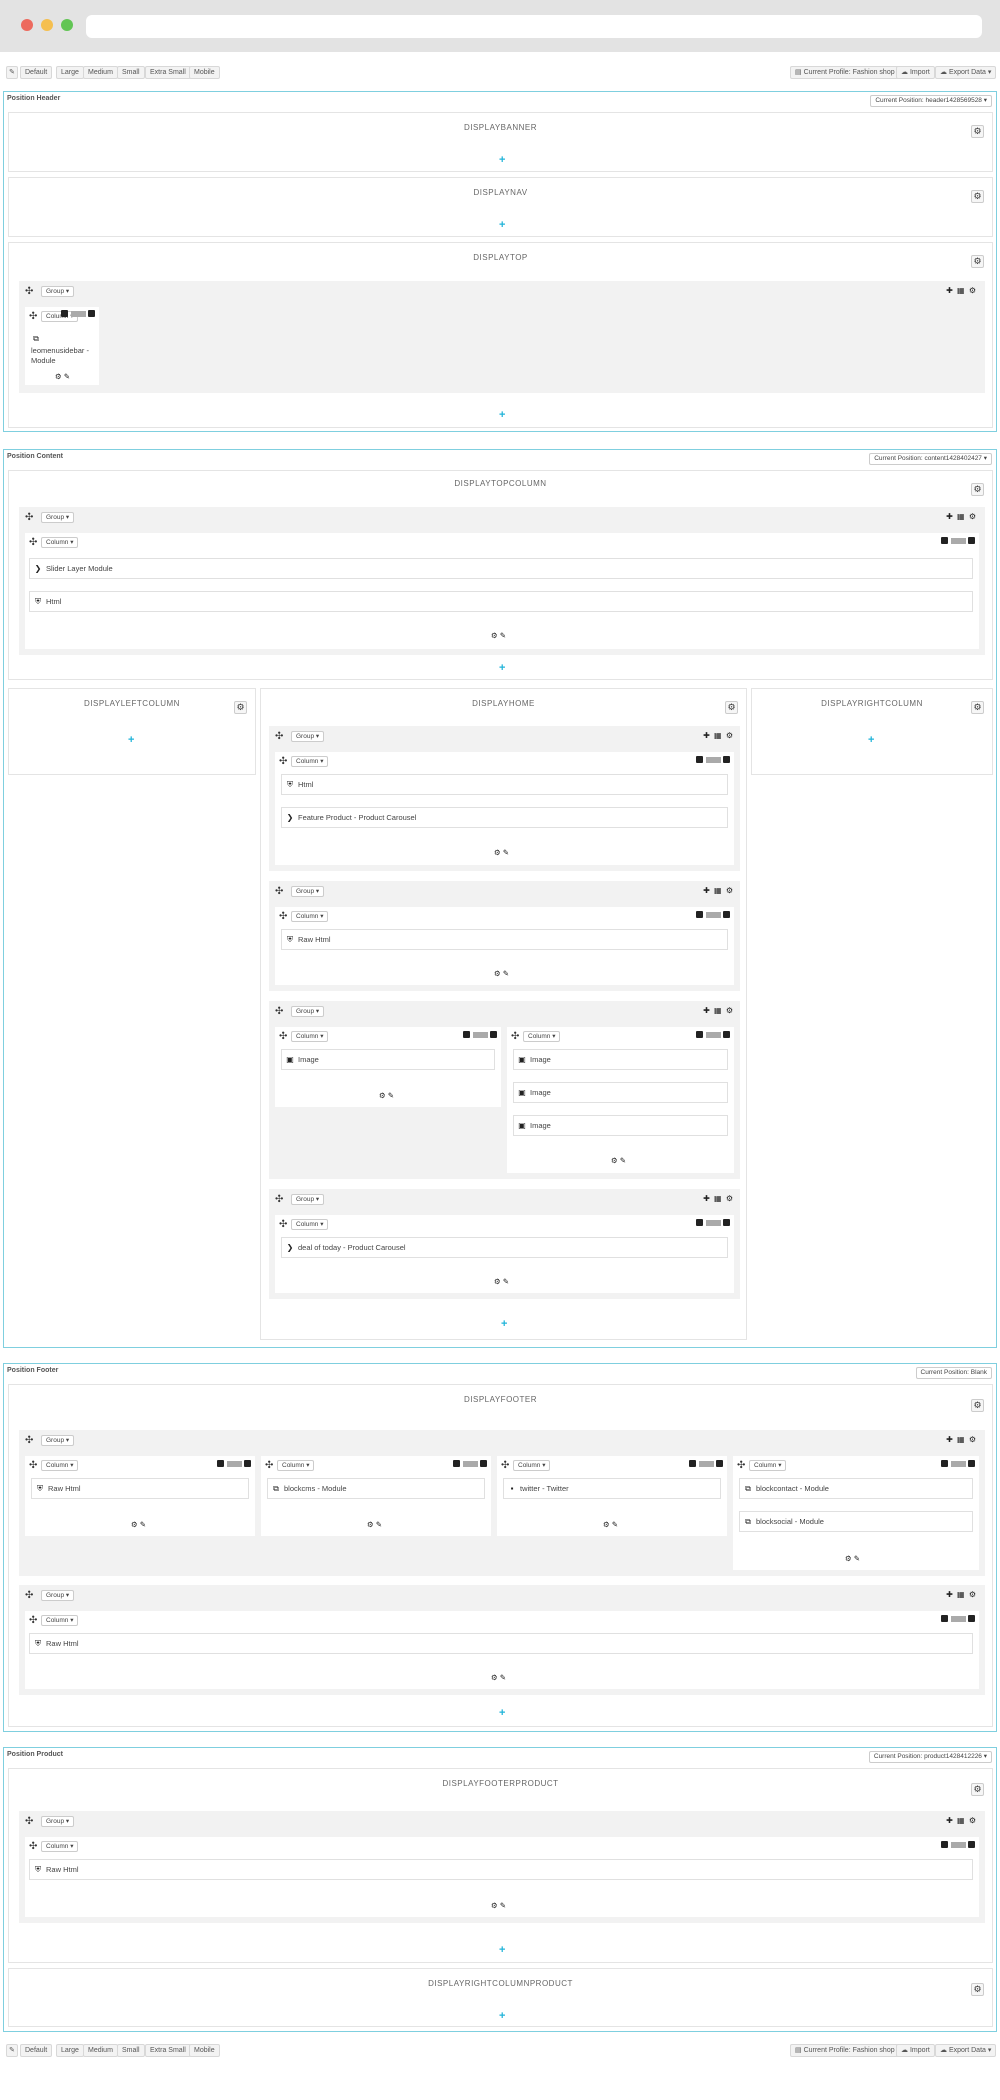  Describe the element at coordinates (204, 2050) in the screenshot. I see `device-mobile-button: Mobile` at that location.